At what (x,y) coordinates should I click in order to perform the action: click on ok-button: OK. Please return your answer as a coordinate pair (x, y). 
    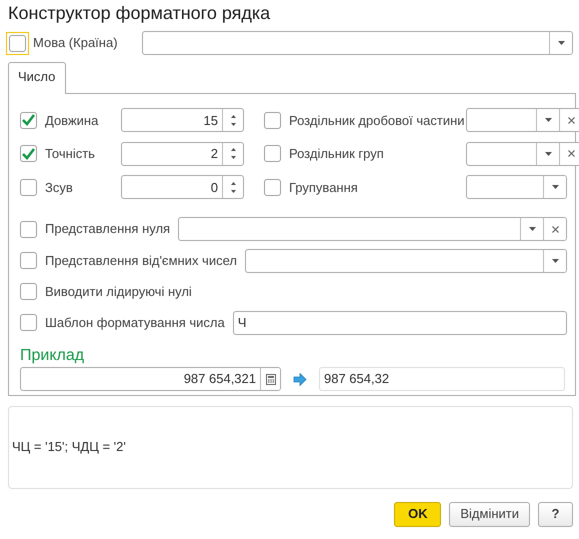
    Looking at the image, I should click on (418, 514).